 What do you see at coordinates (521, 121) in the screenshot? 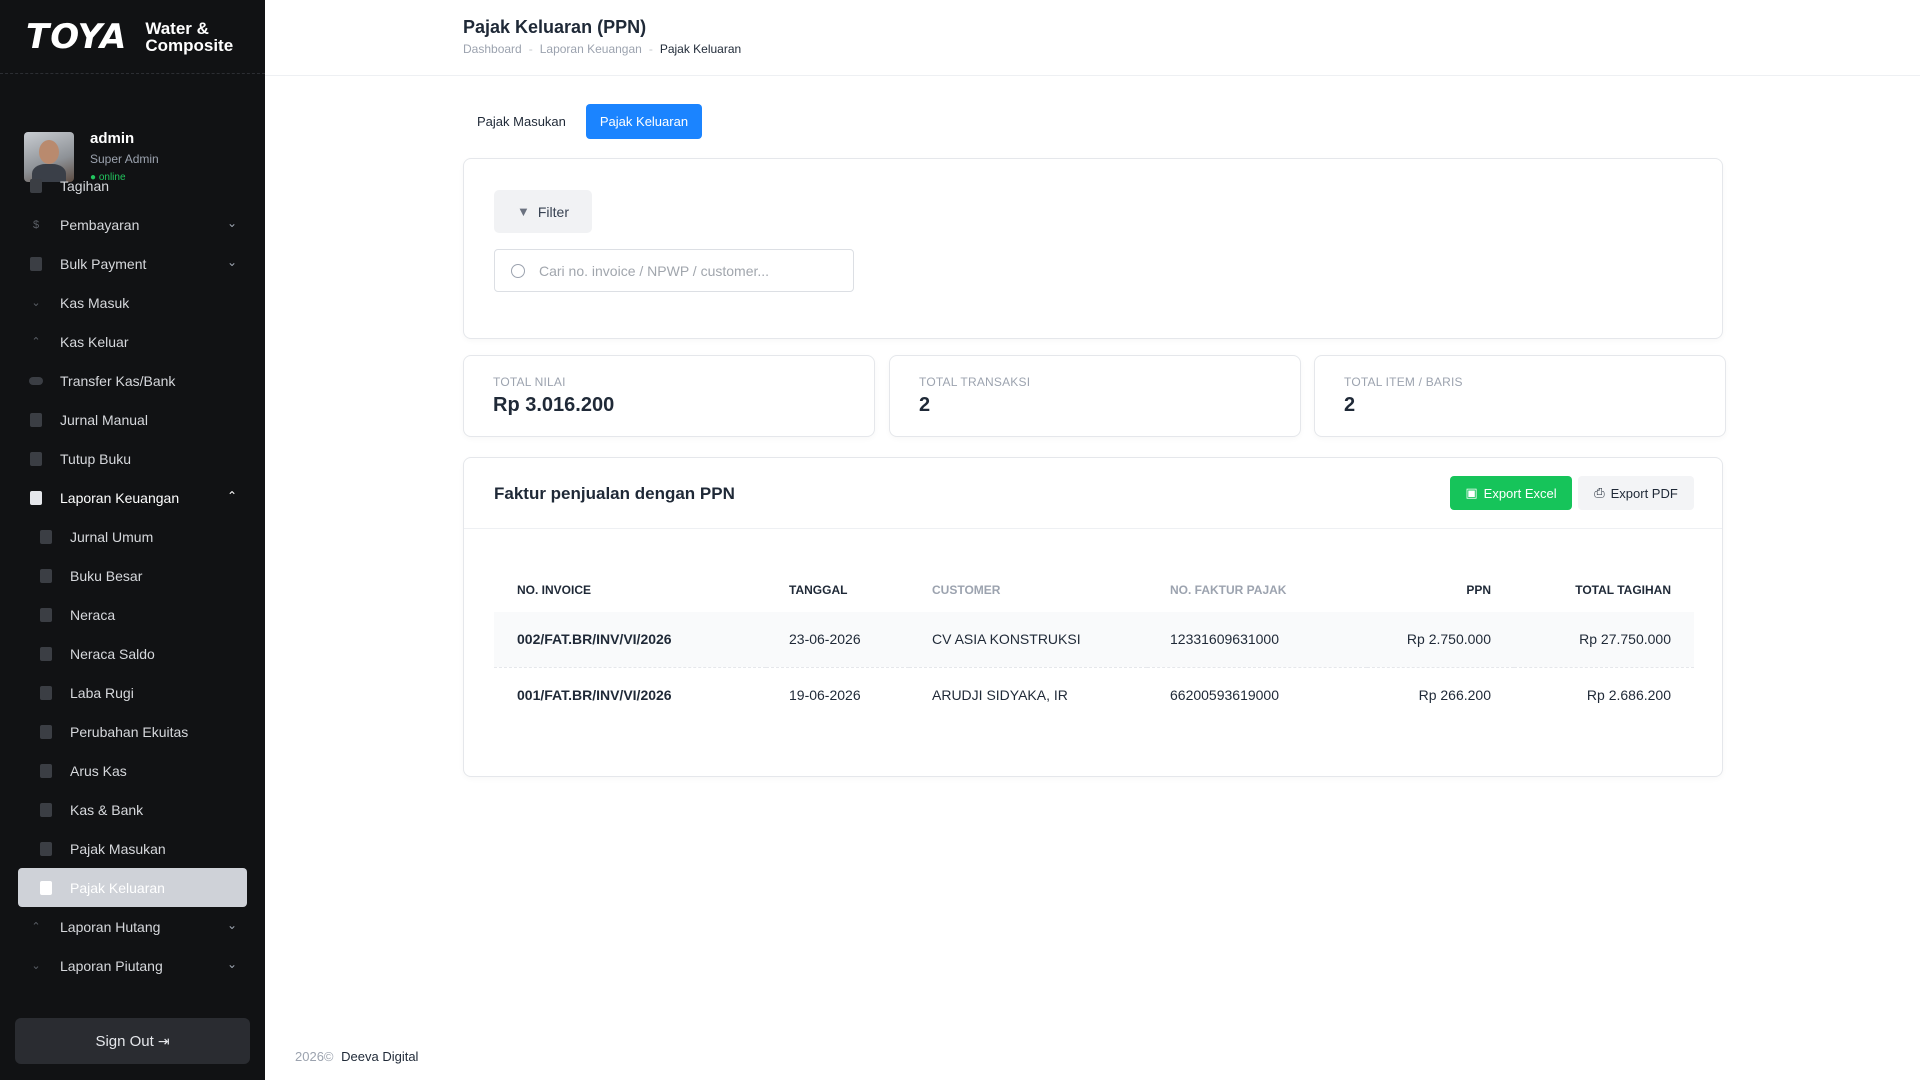
I see `tab-pajak-masukan: Pajak Masukan` at bounding box center [521, 121].